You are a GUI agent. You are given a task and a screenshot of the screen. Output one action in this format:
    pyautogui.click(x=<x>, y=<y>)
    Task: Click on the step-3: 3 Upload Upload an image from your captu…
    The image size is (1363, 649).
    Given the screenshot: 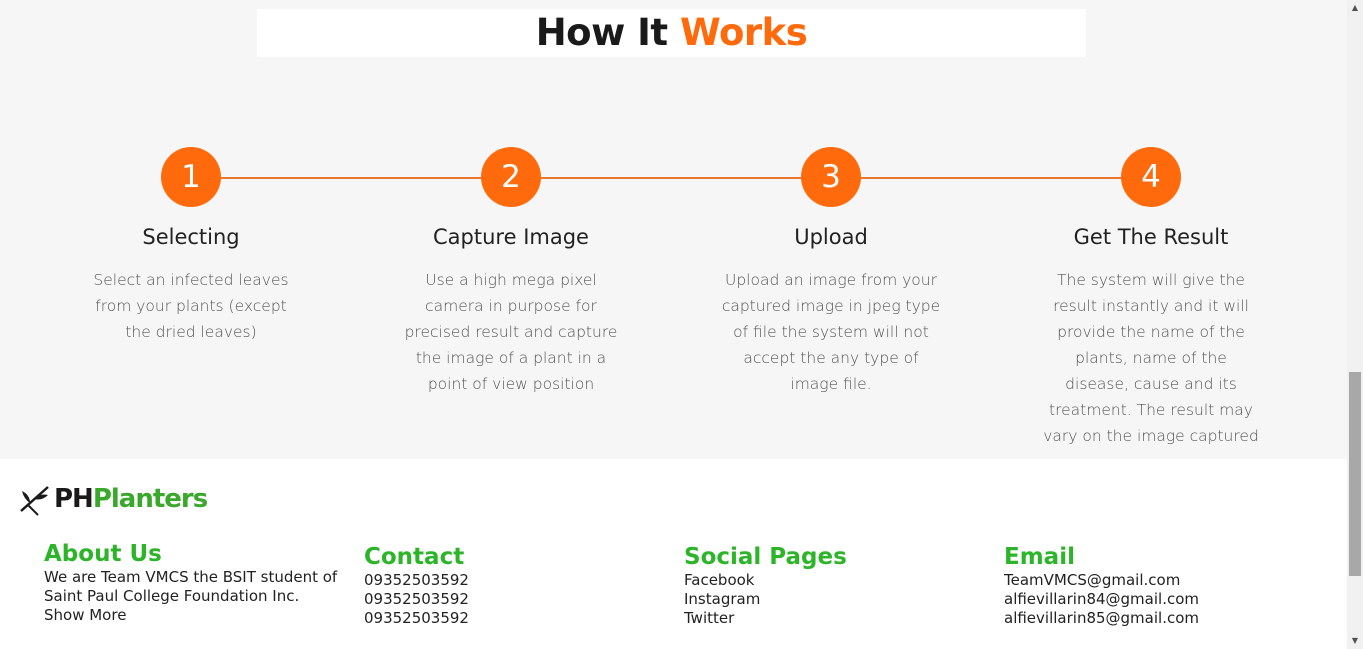 What is the action you would take?
    pyautogui.click(x=831, y=272)
    